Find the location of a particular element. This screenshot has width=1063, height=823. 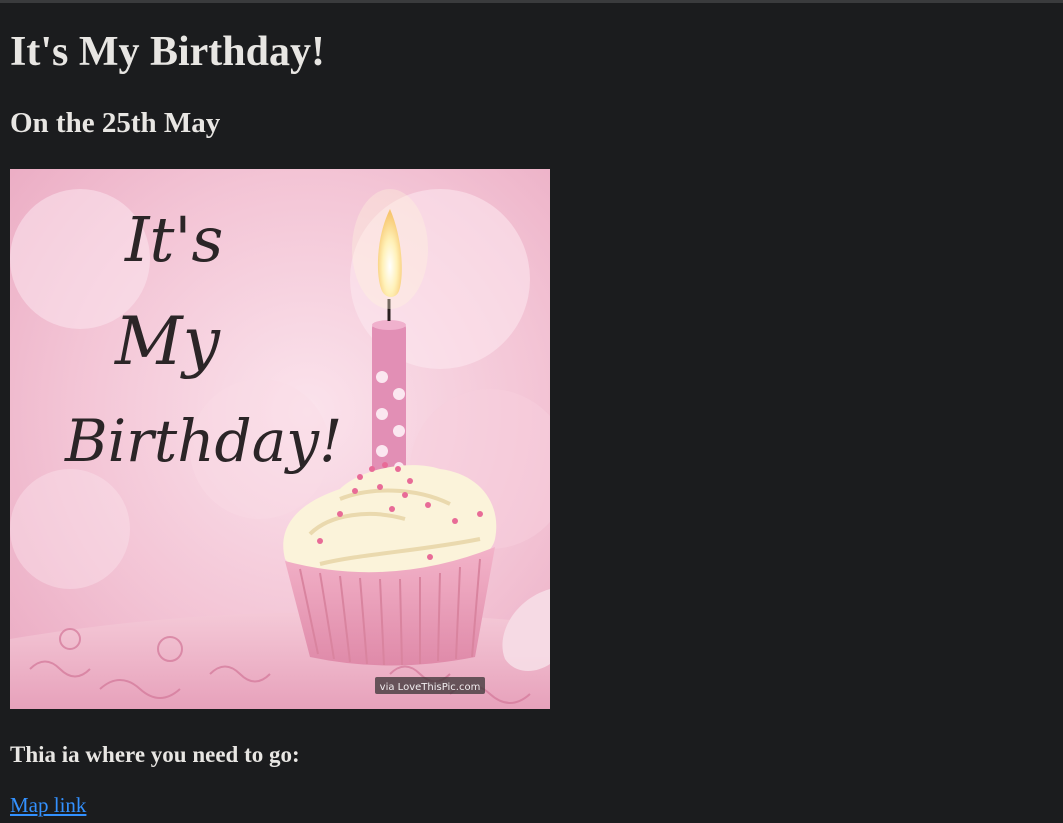

watermark-text: via LoveThisPic.com is located at coordinates (430, 687).